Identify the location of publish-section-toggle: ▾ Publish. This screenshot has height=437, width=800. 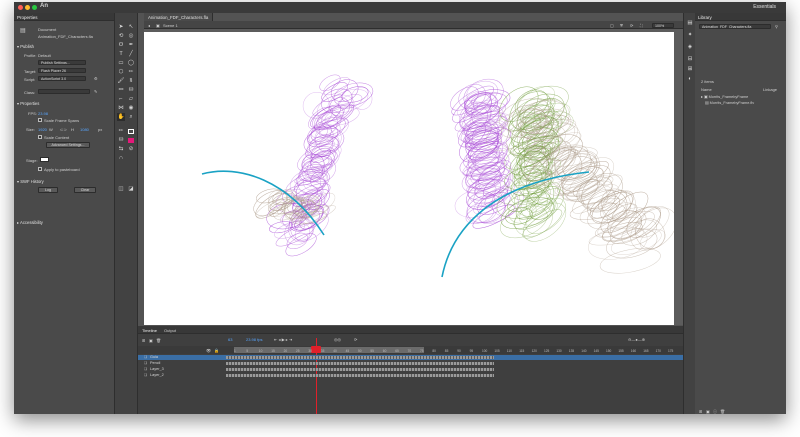
(25, 46).